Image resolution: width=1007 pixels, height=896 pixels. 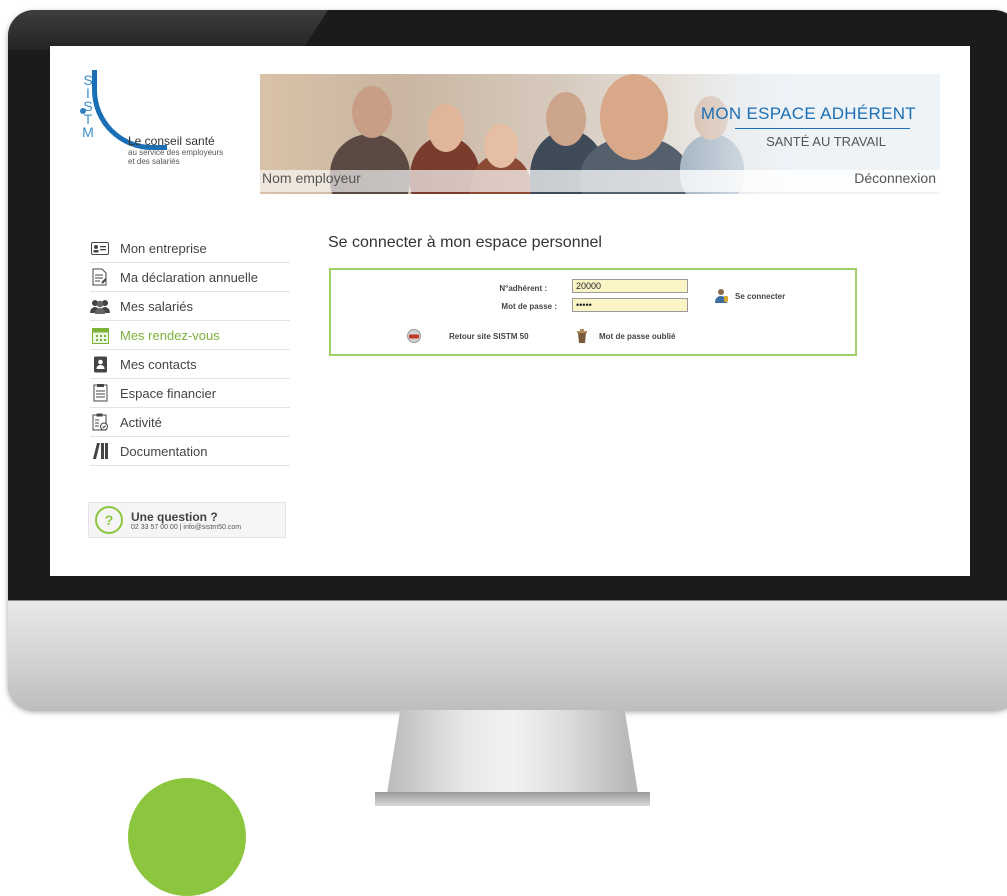 I want to click on logo-tagline-main: Le conseil santé, so click(x=171, y=141).